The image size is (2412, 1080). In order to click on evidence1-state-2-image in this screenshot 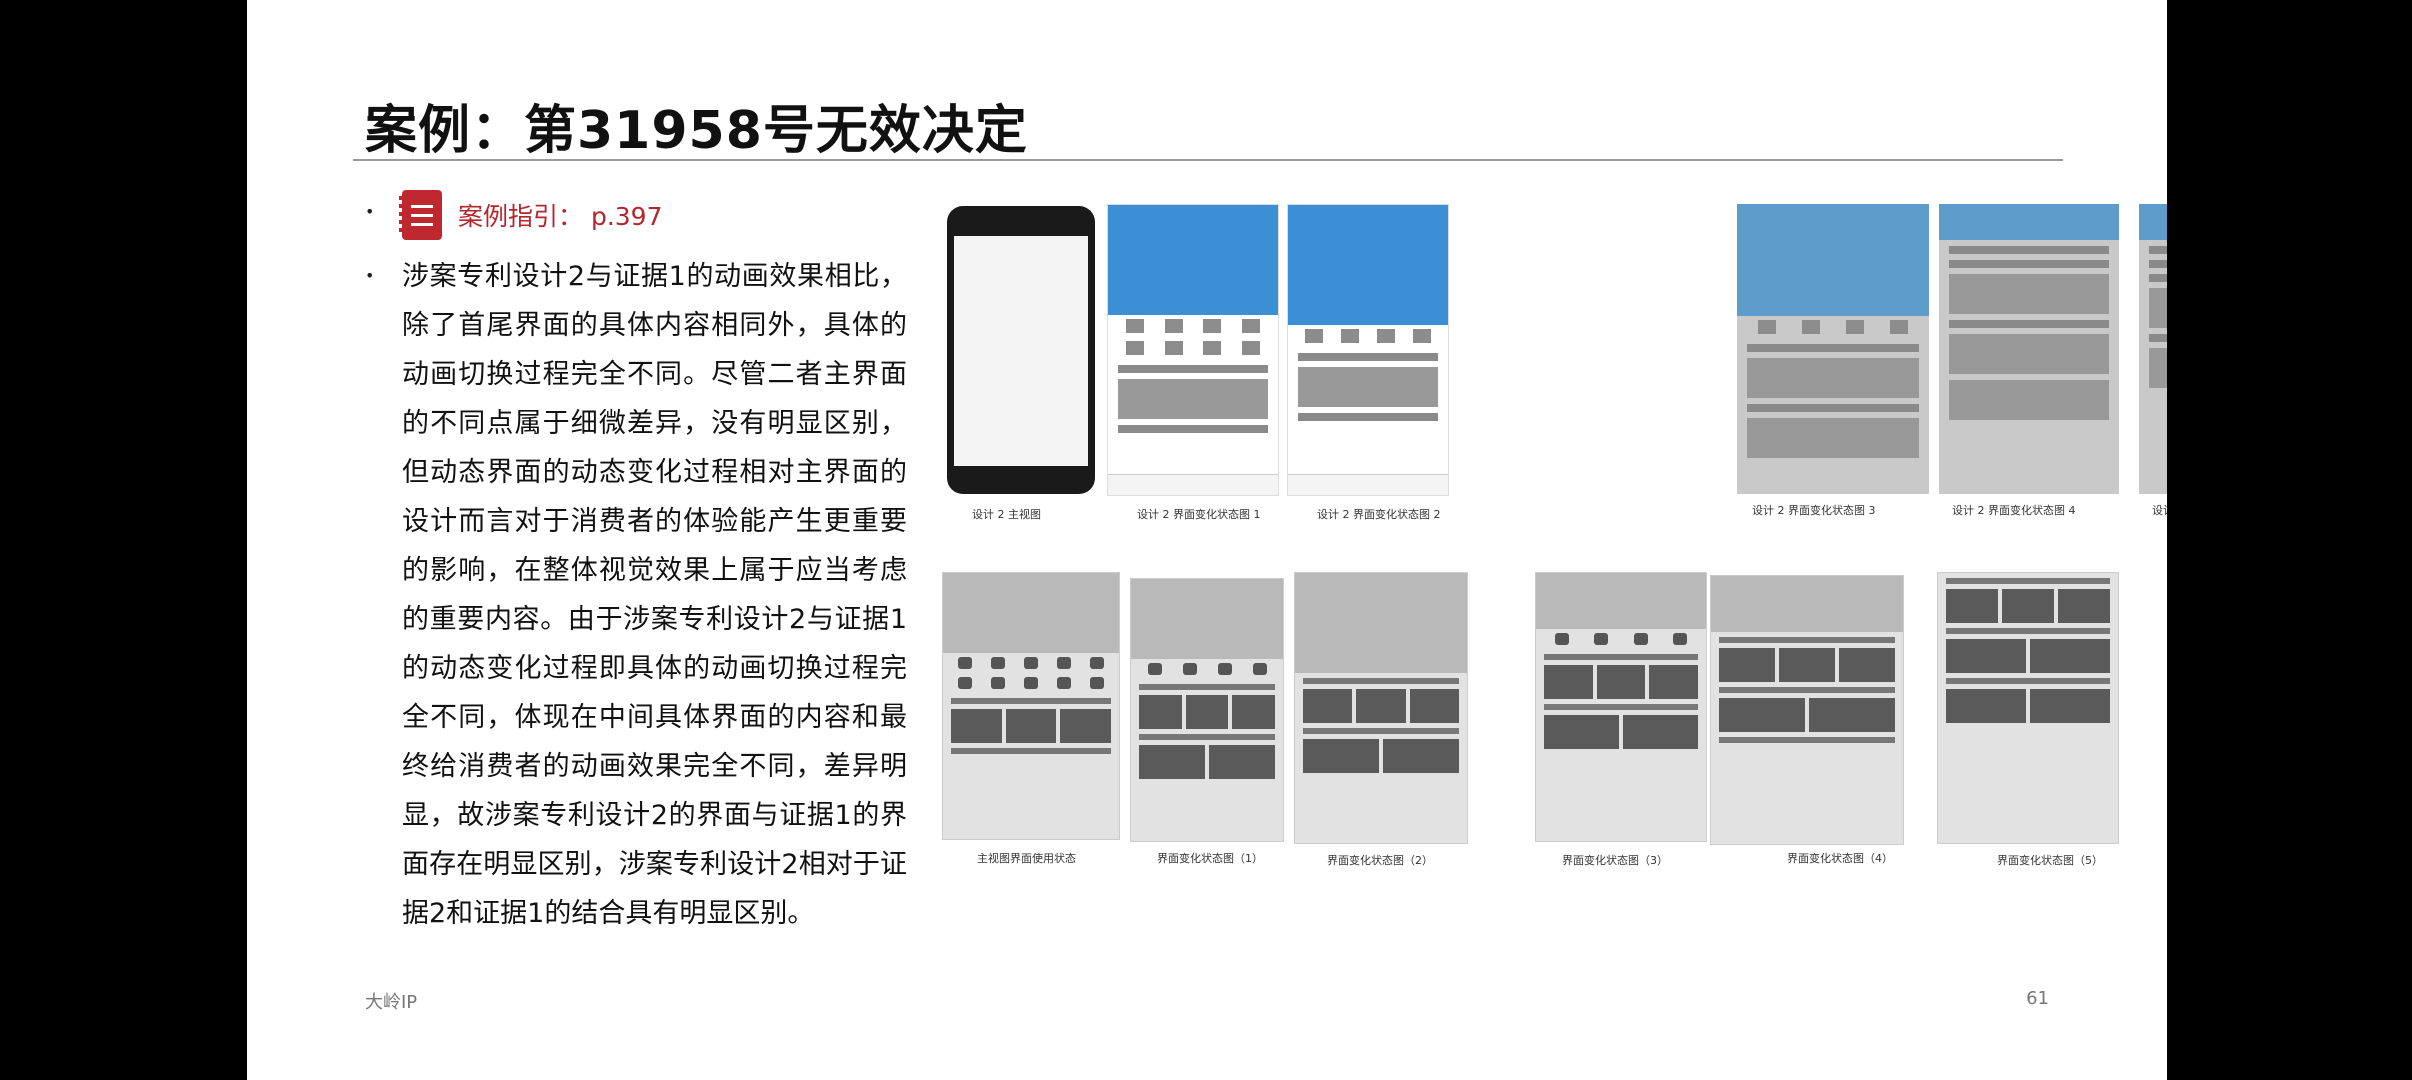, I will do `click(1381, 708)`.